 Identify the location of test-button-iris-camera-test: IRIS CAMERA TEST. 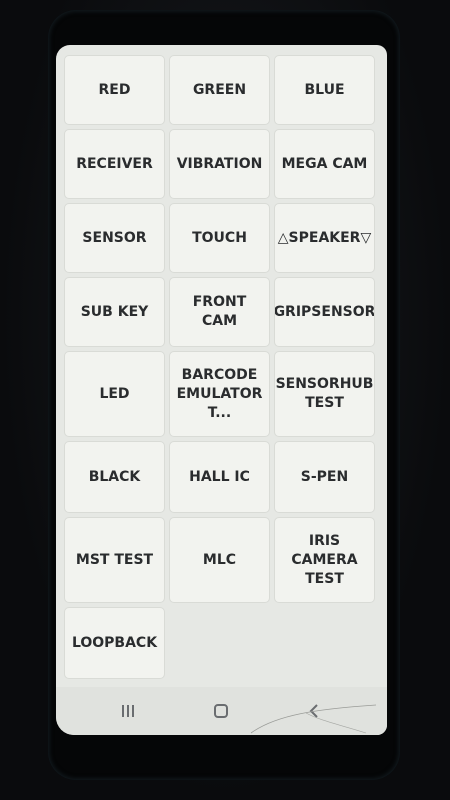
(324, 560).